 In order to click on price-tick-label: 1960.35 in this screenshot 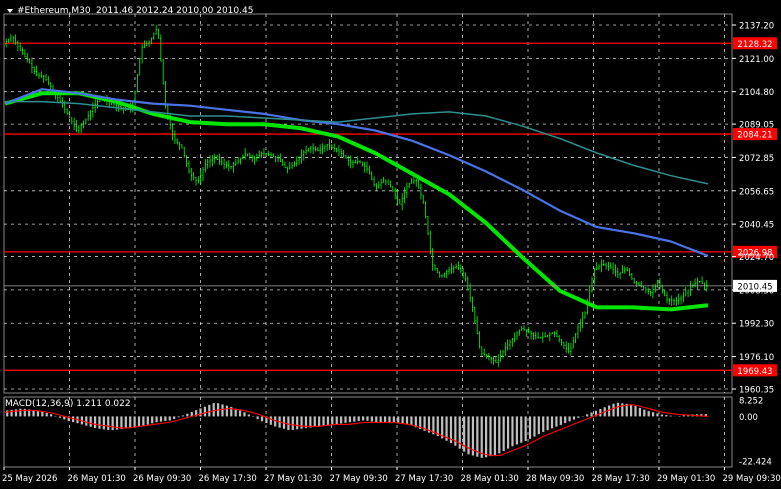, I will do `click(756, 391)`.